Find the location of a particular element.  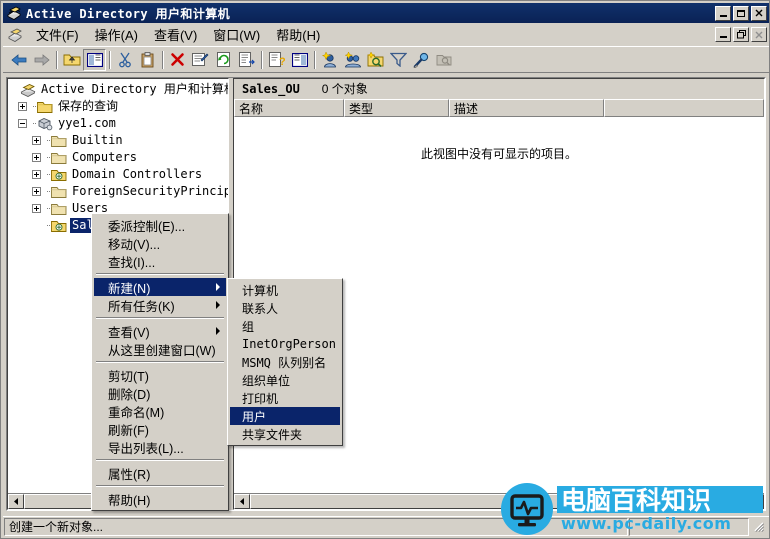

column-header-name: 名称 is located at coordinates (289, 108).